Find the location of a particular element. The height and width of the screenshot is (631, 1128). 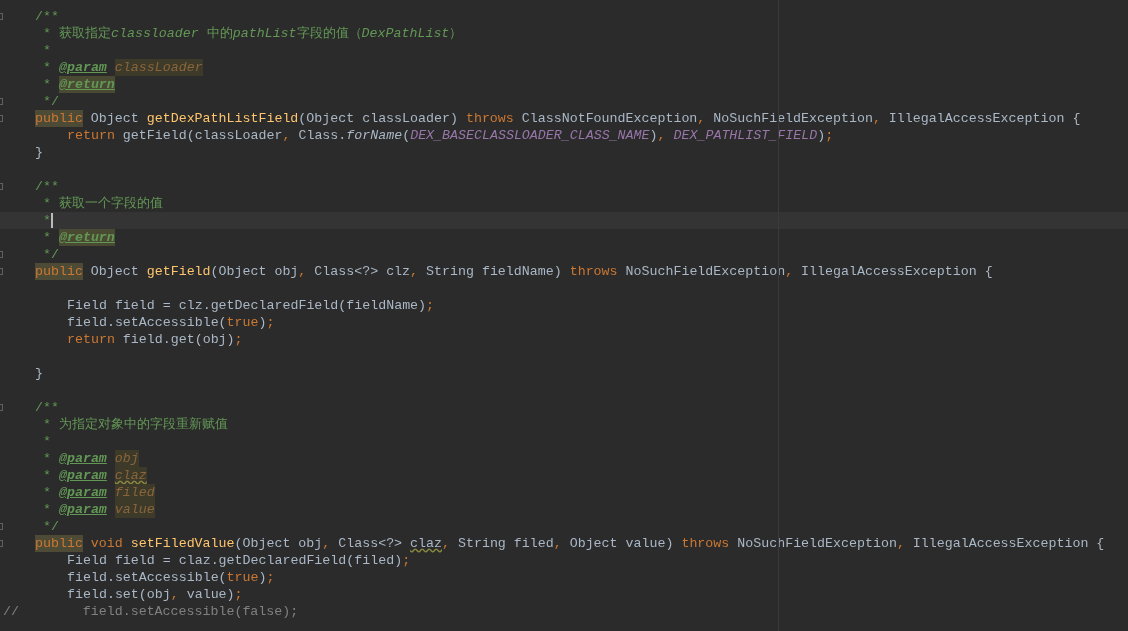

code-line: * @param classLoader is located at coordinates (122, 67).